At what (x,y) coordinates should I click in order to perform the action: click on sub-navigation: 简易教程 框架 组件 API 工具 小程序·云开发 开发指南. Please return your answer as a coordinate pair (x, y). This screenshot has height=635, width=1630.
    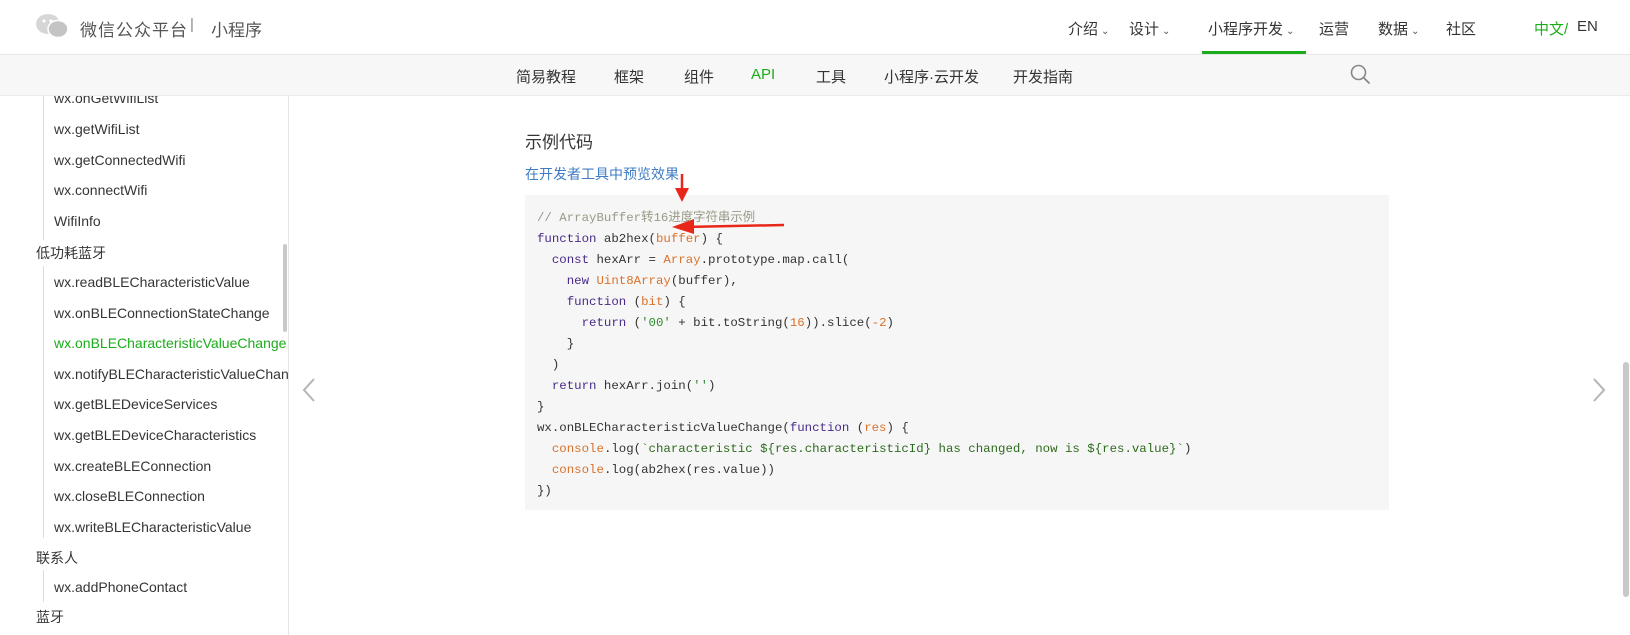
    Looking at the image, I should click on (815, 75).